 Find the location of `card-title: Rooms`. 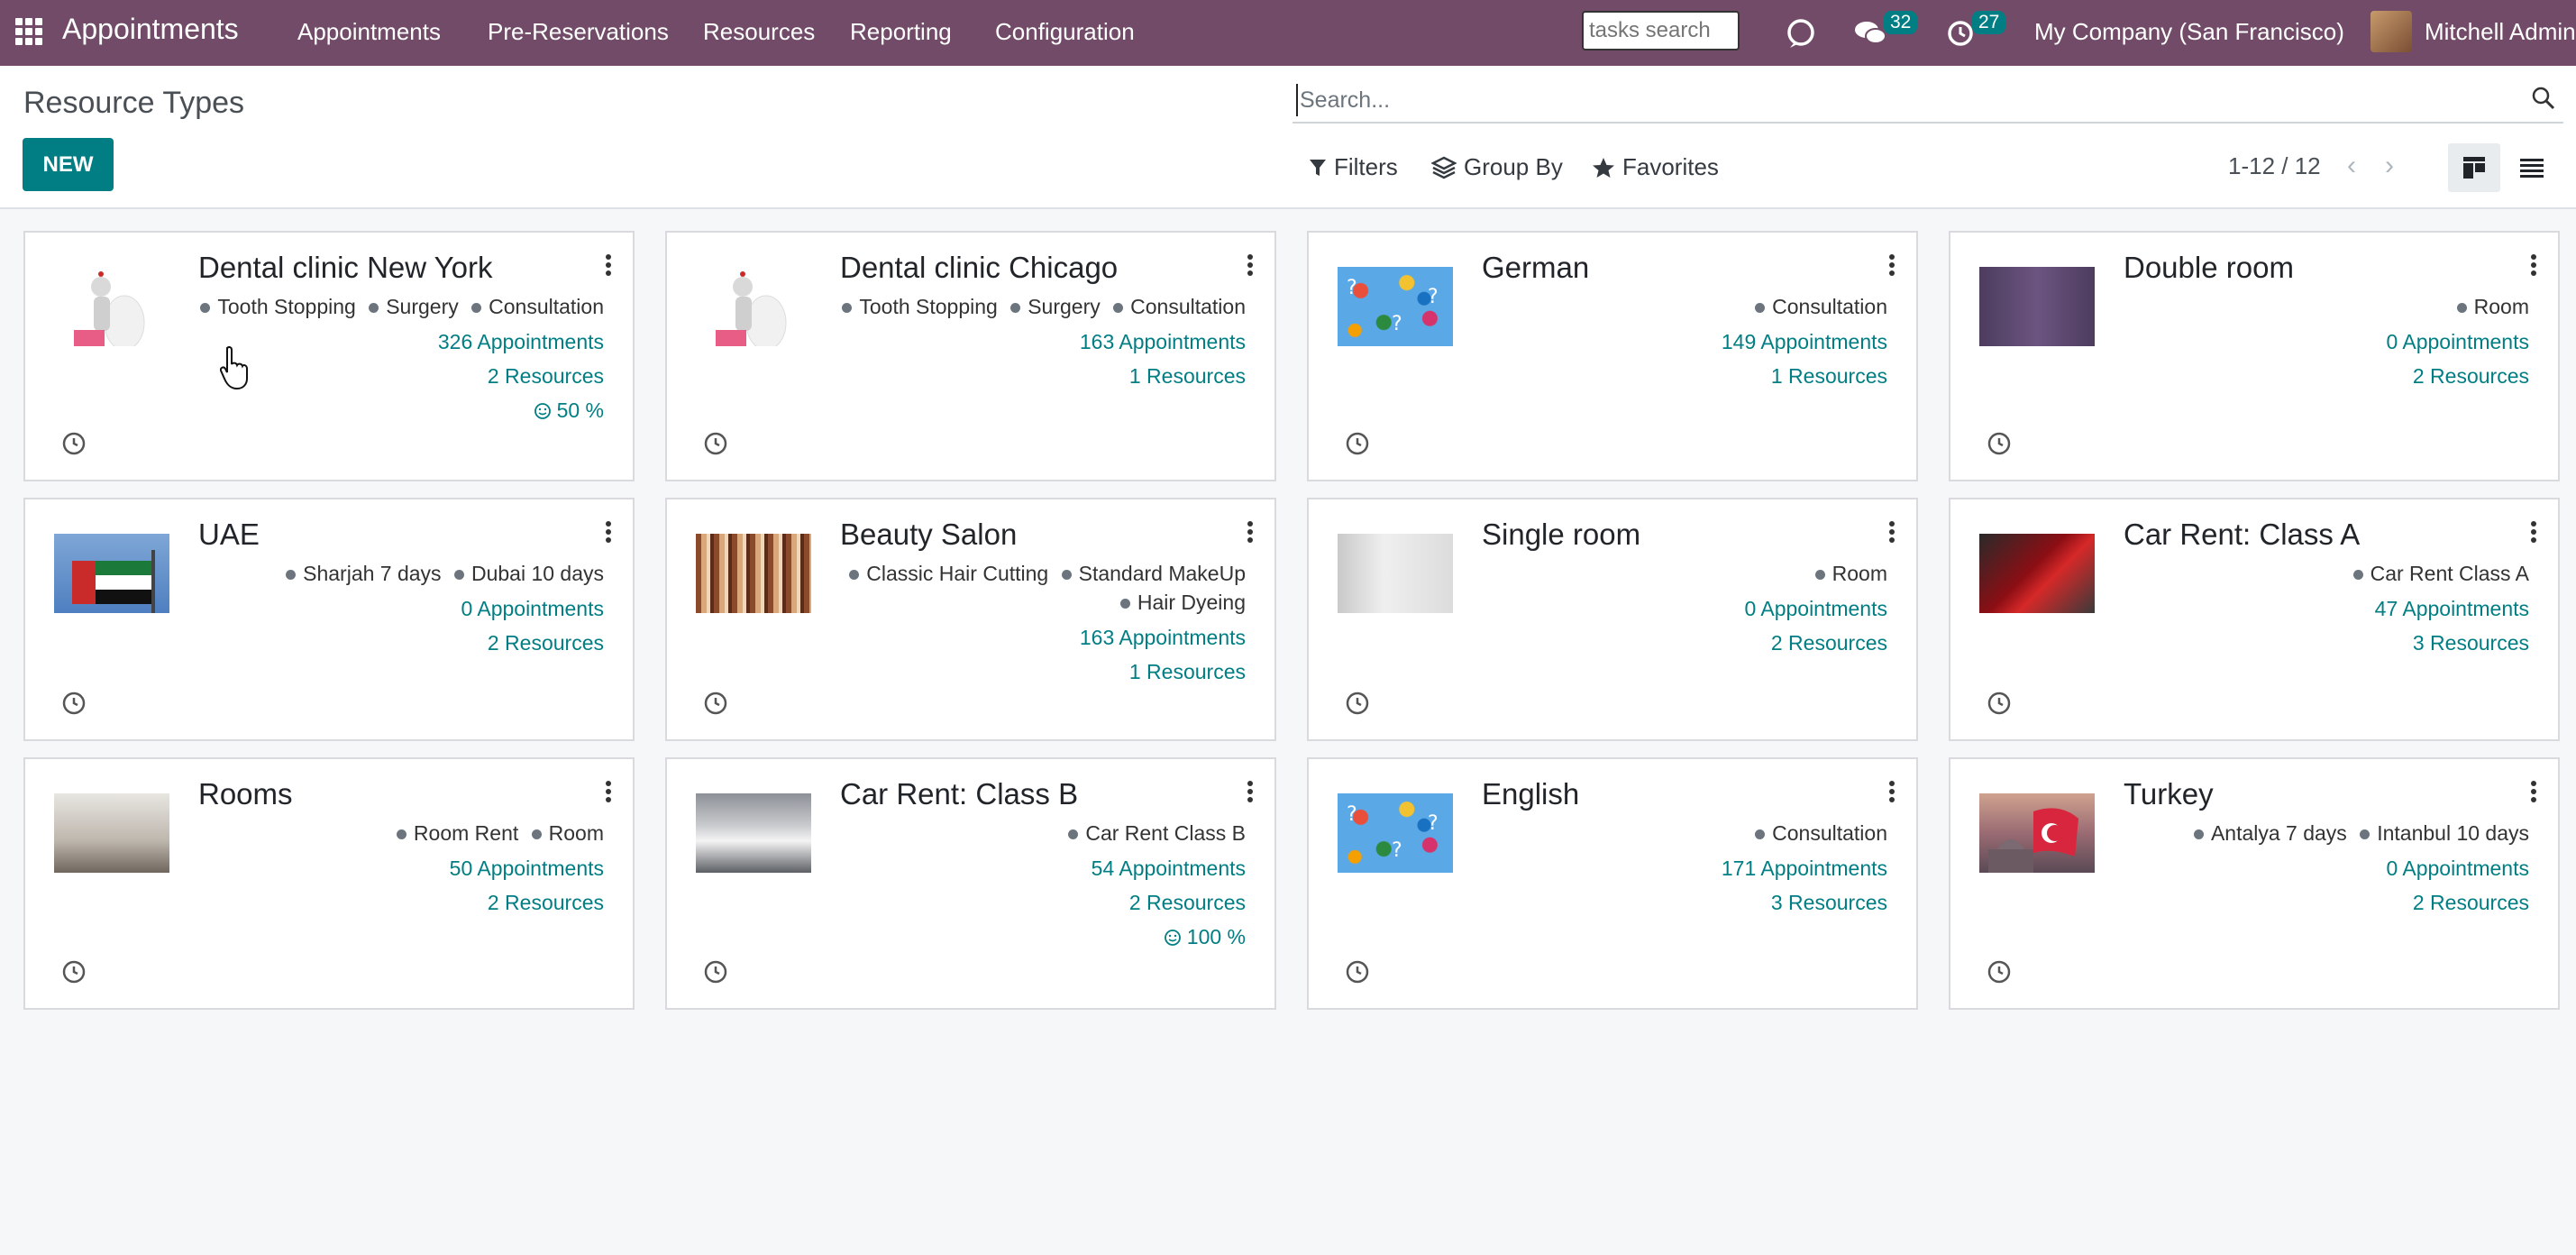

card-title: Rooms is located at coordinates (245, 794).